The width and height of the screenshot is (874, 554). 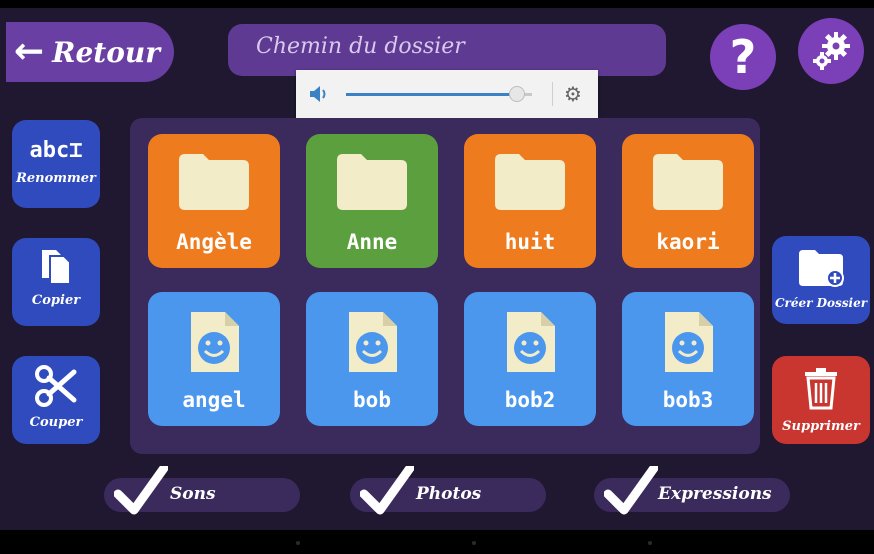 I want to click on rename-button: abc⌶ Renommer, so click(x=56, y=164).